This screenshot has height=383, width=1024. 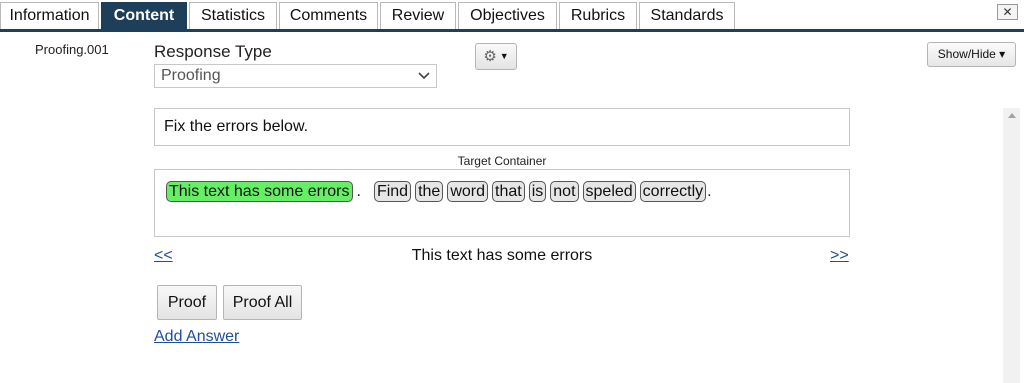 I want to click on chevron-down-icon, so click(x=424, y=79).